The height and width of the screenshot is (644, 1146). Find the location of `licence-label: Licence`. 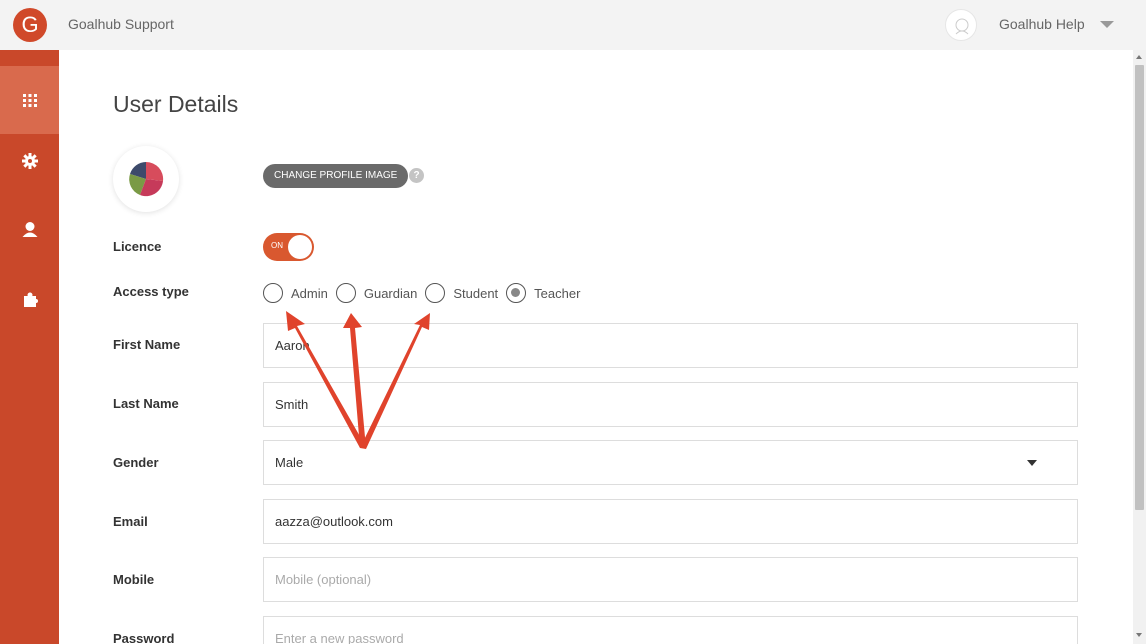

licence-label: Licence is located at coordinates (137, 246).